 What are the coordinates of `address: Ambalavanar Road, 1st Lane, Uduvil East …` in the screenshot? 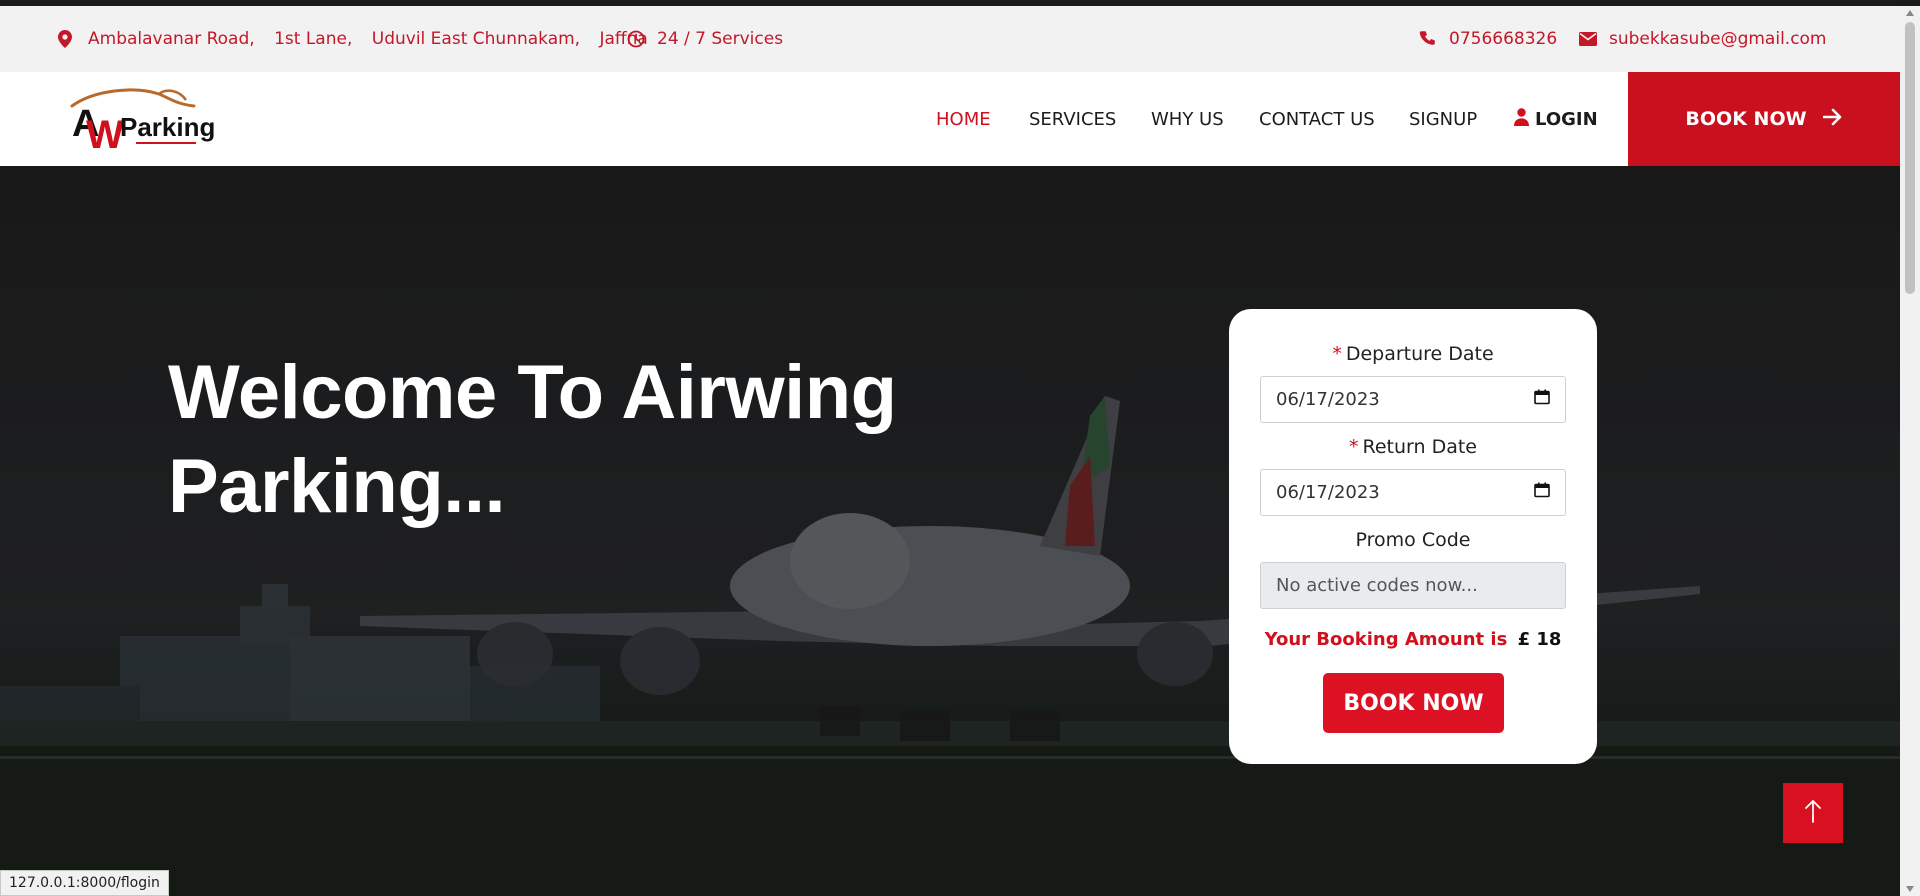 It's located at (353, 39).